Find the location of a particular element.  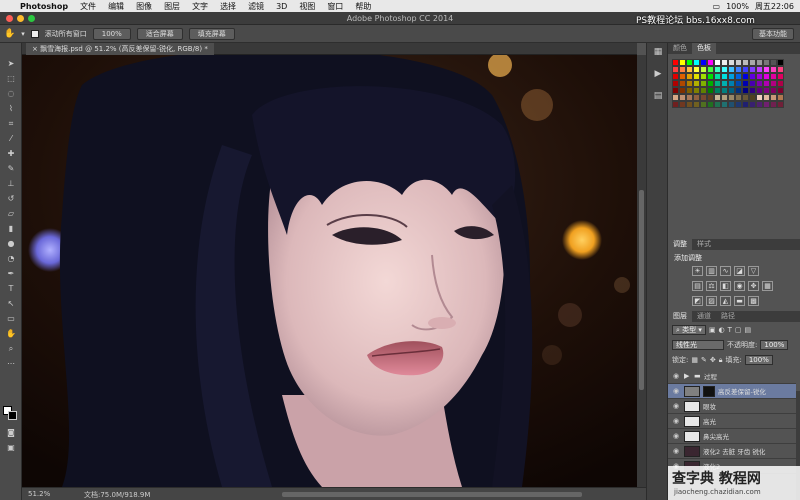

menu-type: 文字 is located at coordinates (200, 6).